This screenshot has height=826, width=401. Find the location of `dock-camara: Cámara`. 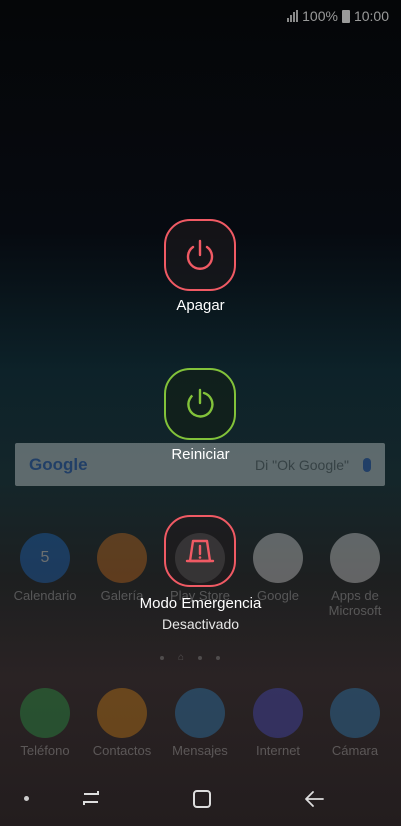

dock-camara: Cámara is located at coordinates (355, 723).